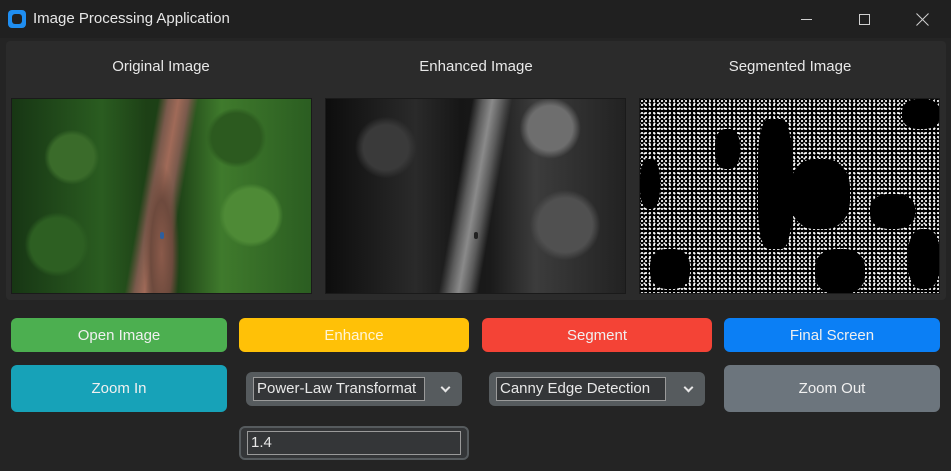 This screenshot has width=951, height=471. I want to click on enhance-dropdown-button, so click(445, 389).